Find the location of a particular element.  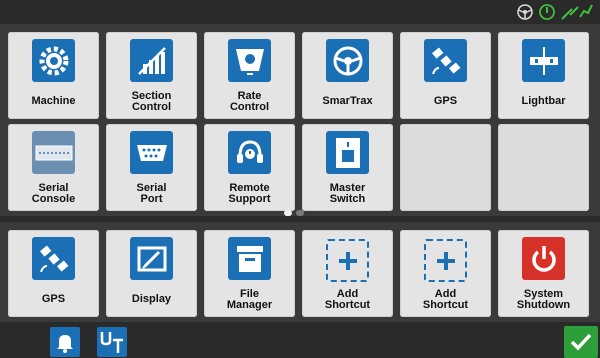

shortcut-gps: GPS is located at coordinates (53, 273).